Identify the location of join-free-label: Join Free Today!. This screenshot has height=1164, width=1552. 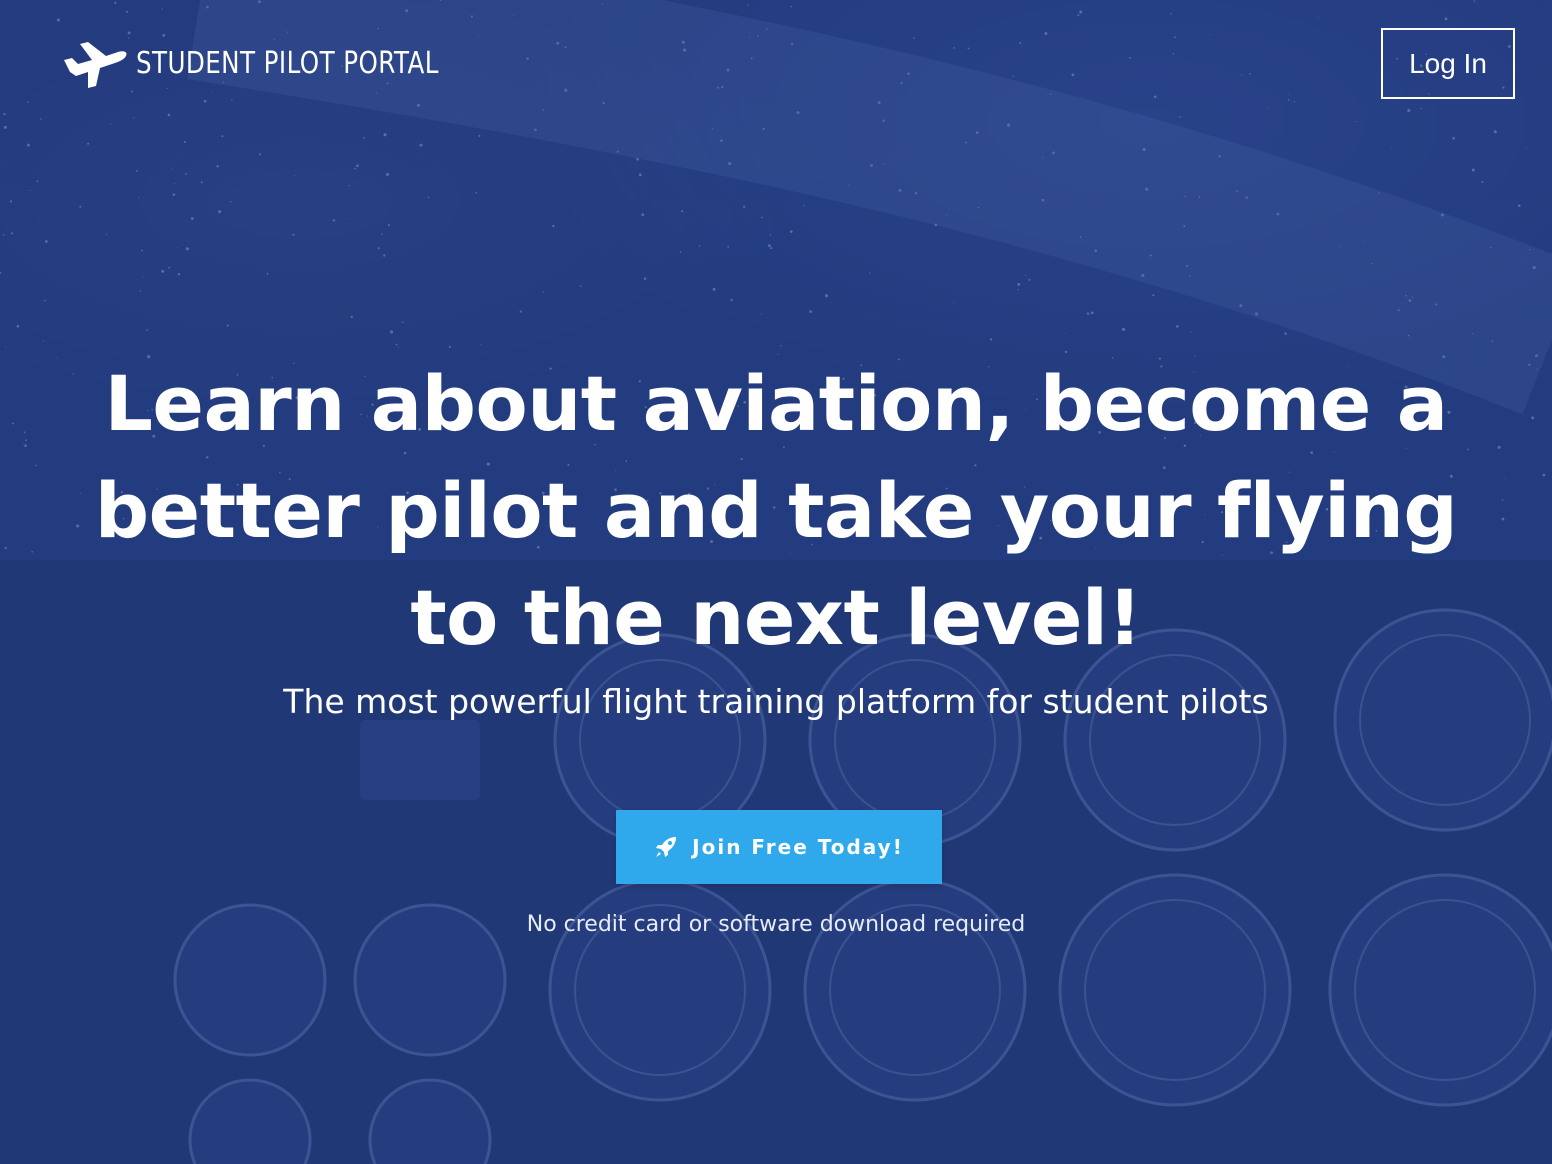
(798, 847).